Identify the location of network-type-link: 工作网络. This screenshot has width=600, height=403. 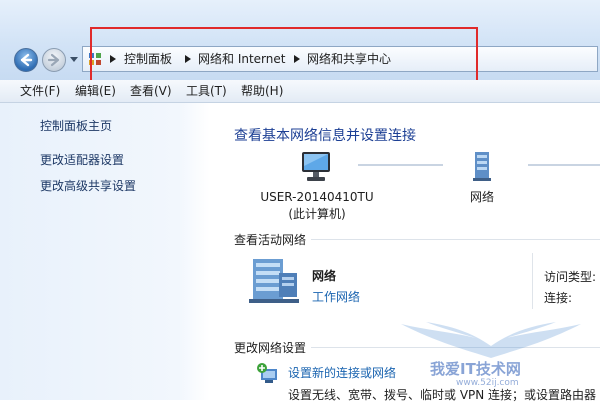
(336, 296).